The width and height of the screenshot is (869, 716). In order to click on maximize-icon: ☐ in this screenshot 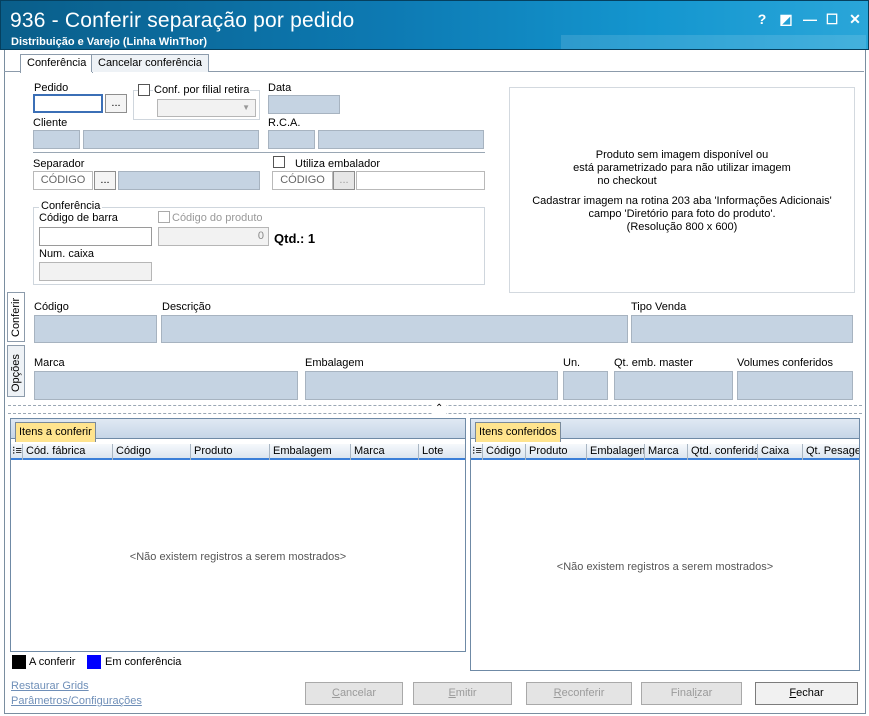, I will do `click(832, 19)`.